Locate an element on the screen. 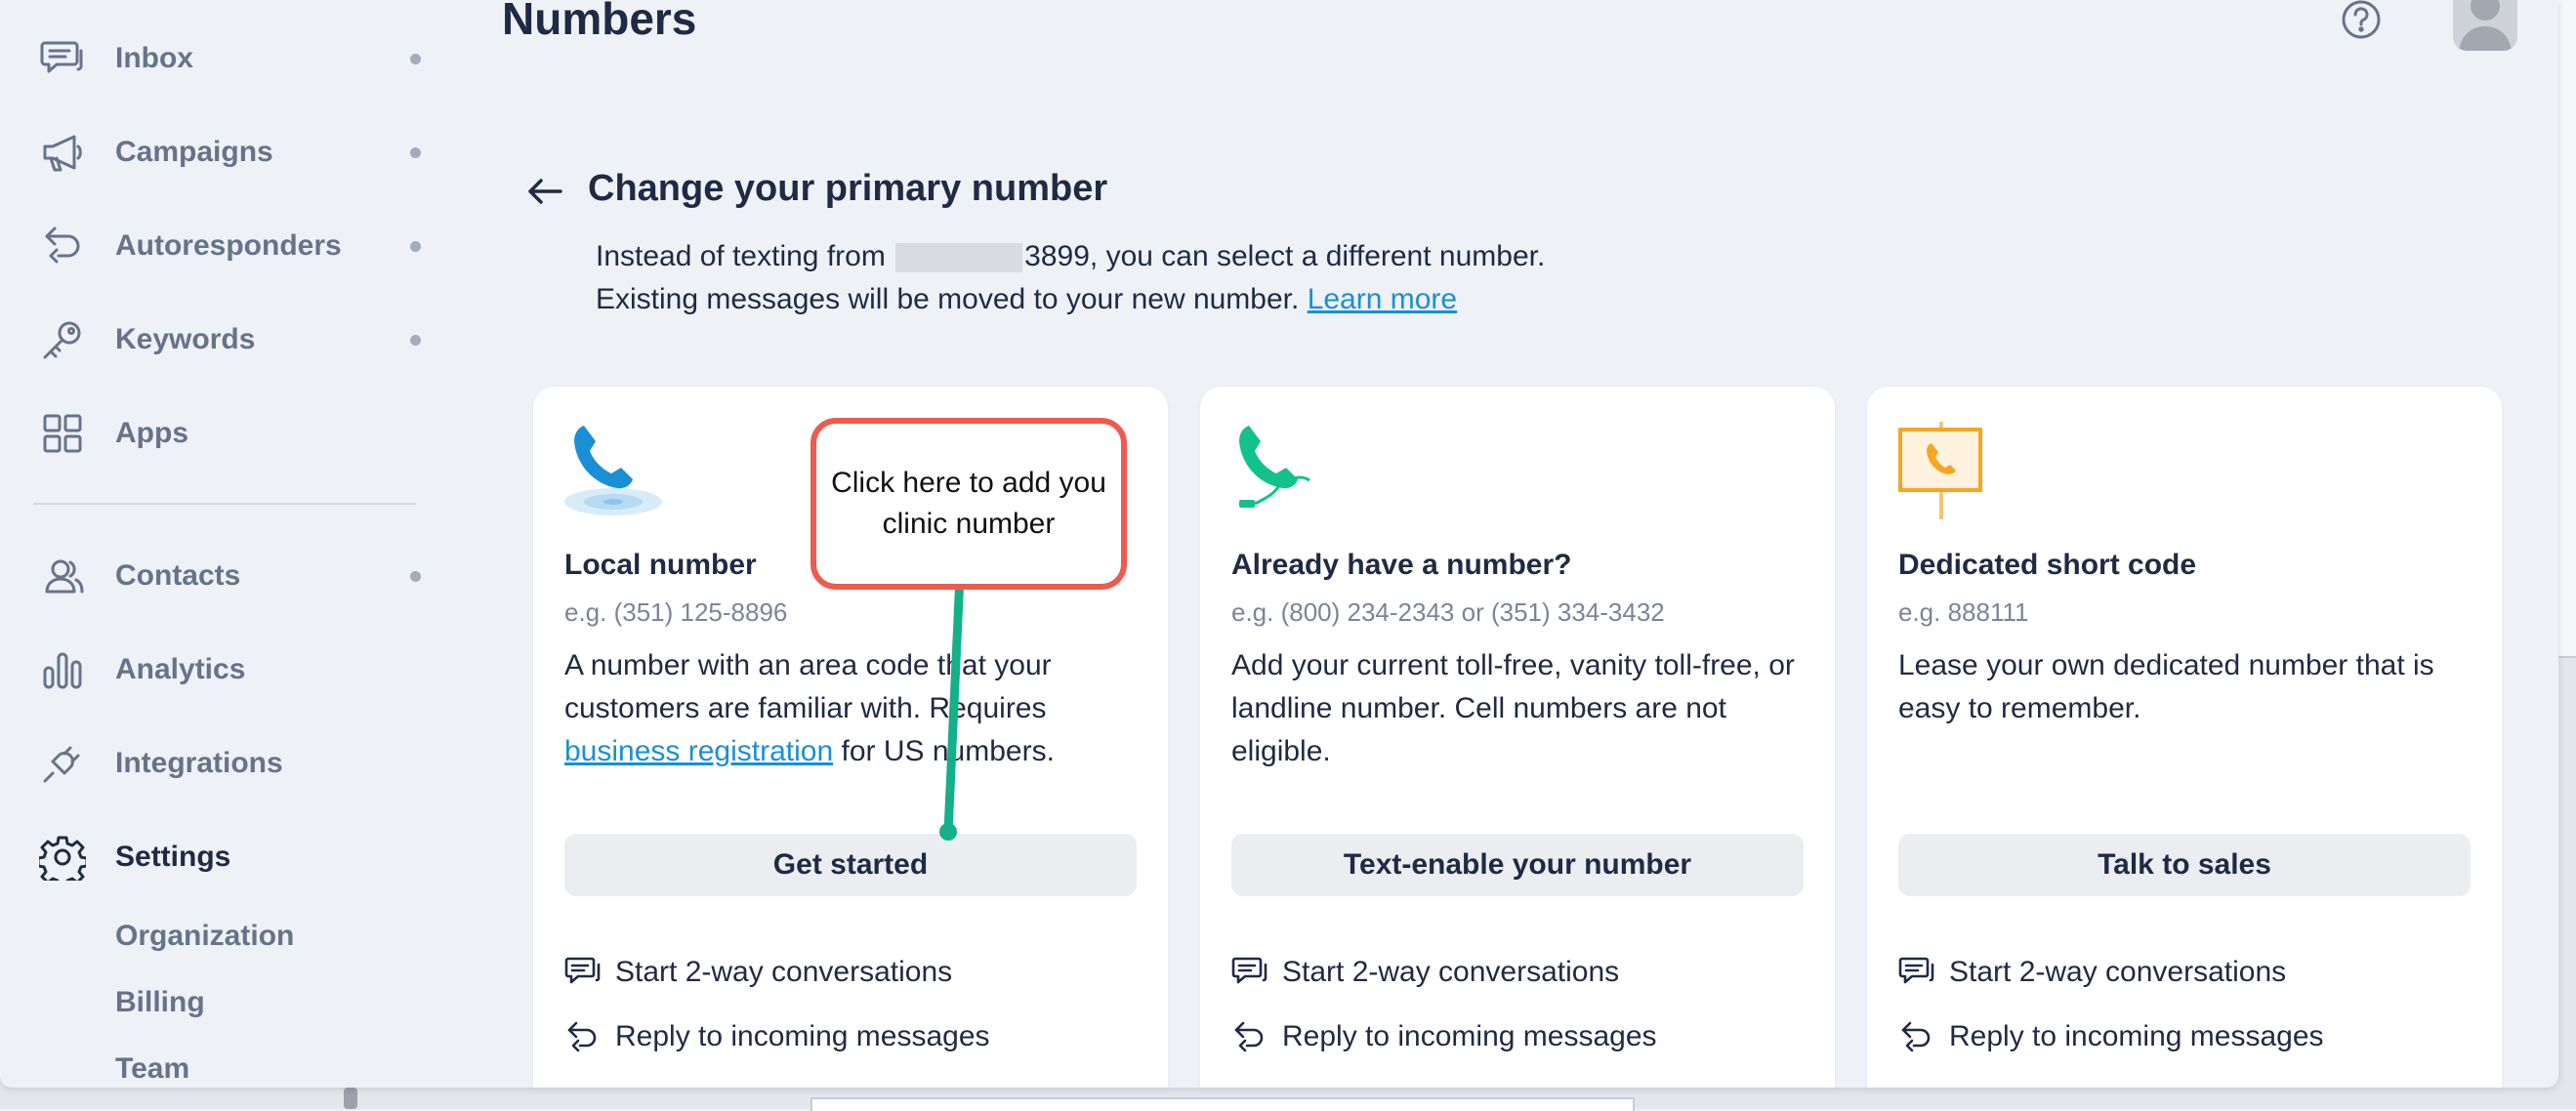  description-text: Instead of texting from is located at coordinates (741, 256).